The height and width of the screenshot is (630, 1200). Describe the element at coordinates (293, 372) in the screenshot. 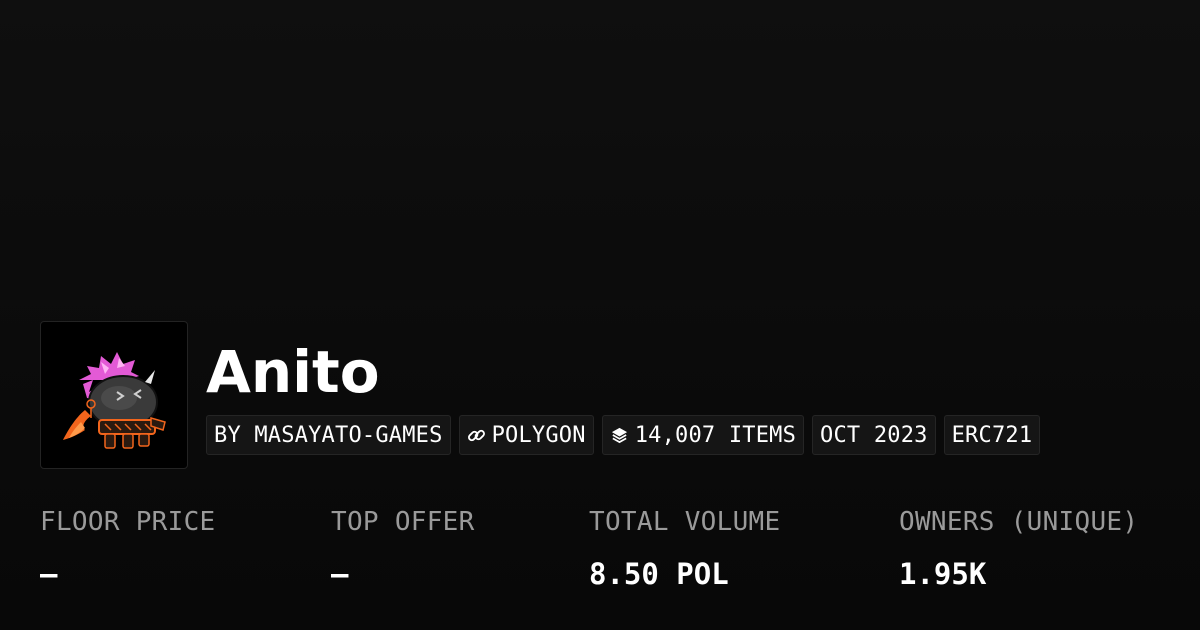

I see `collection-title: Anito` at that location.